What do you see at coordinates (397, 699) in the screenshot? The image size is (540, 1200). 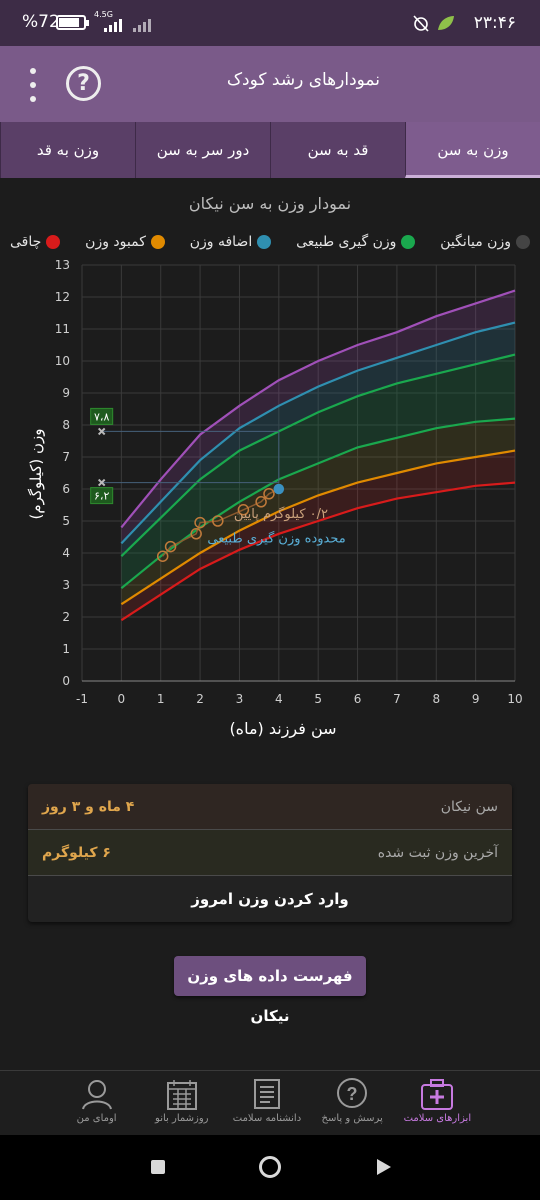 I see `x-tick-label: 7` at bounding box center [397, 699].